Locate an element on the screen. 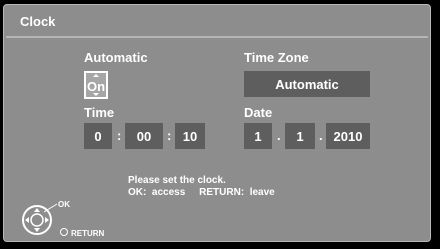 The height and width of the screenshot is (249, 440). automatic-value: On is located at coordinates (96, 86).